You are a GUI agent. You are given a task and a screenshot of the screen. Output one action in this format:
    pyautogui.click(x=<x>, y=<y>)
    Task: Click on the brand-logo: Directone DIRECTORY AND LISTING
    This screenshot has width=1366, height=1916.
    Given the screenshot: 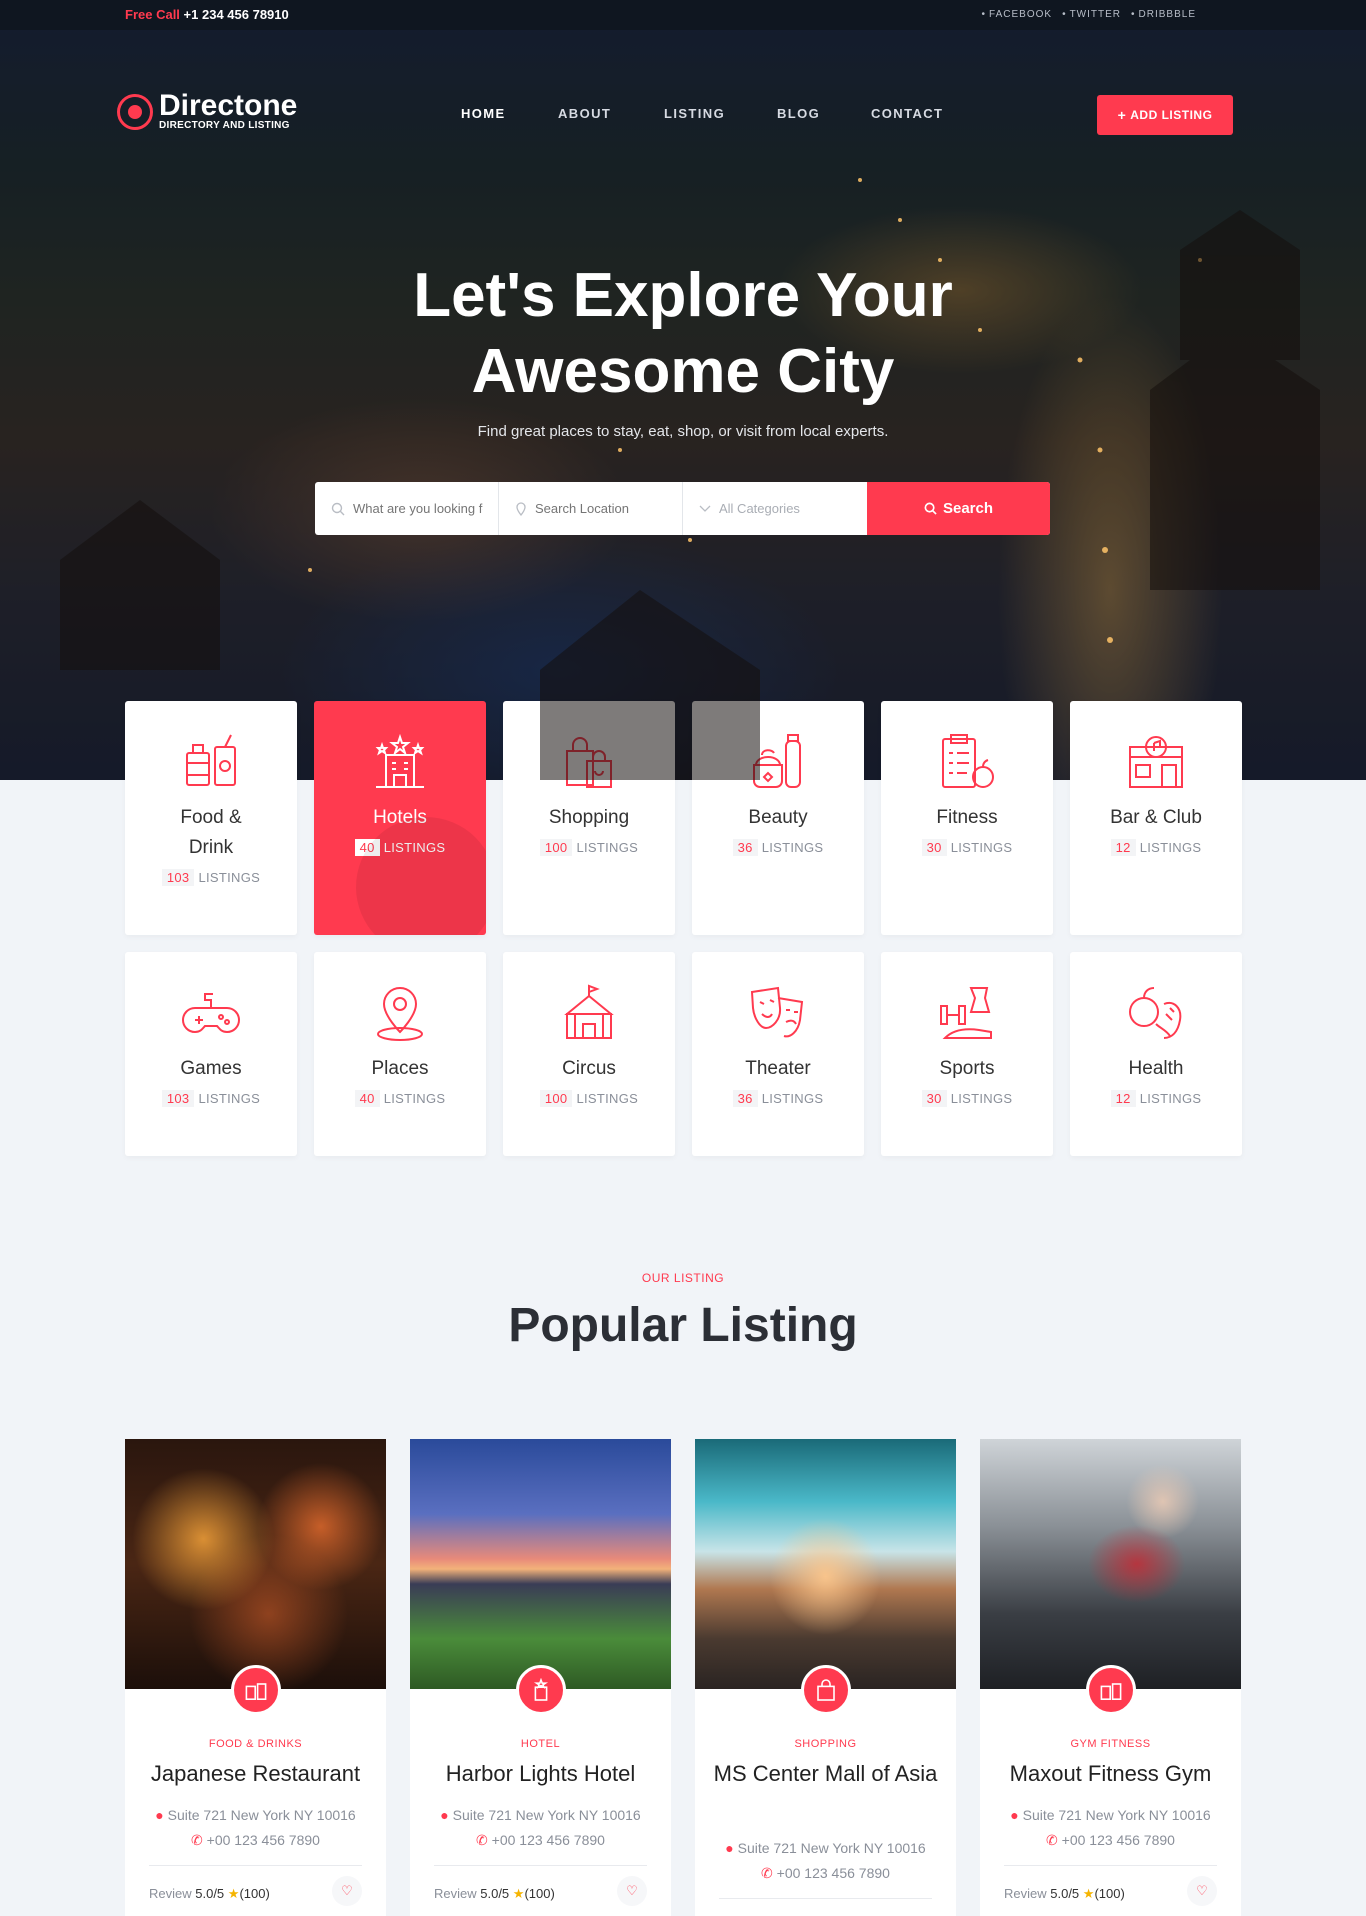 What is the action you would take?
    pyautogui.click(x=207, y=110)
    